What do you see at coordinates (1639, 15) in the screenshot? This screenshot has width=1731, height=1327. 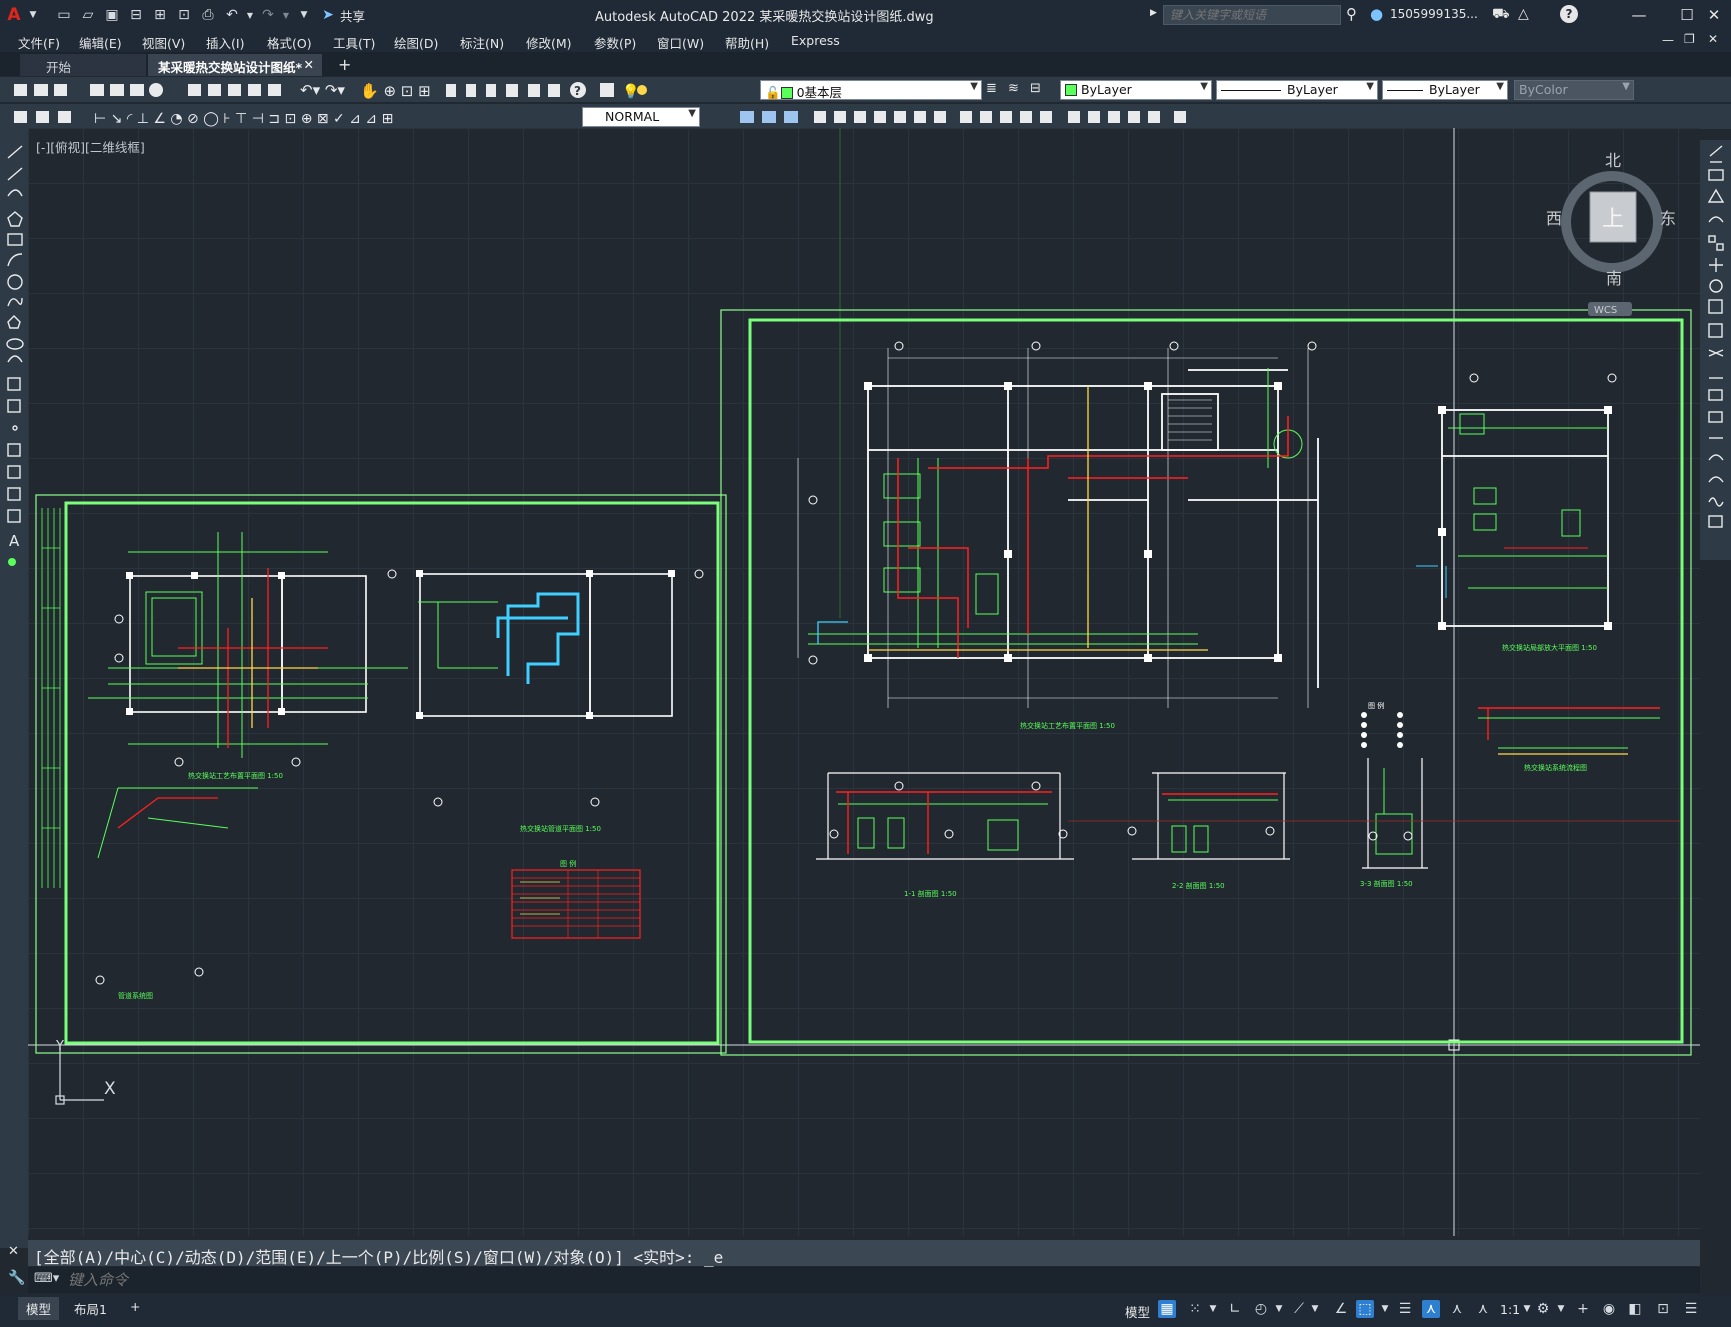 I see `minimize-button: —` at bounding box center [1639, 15].